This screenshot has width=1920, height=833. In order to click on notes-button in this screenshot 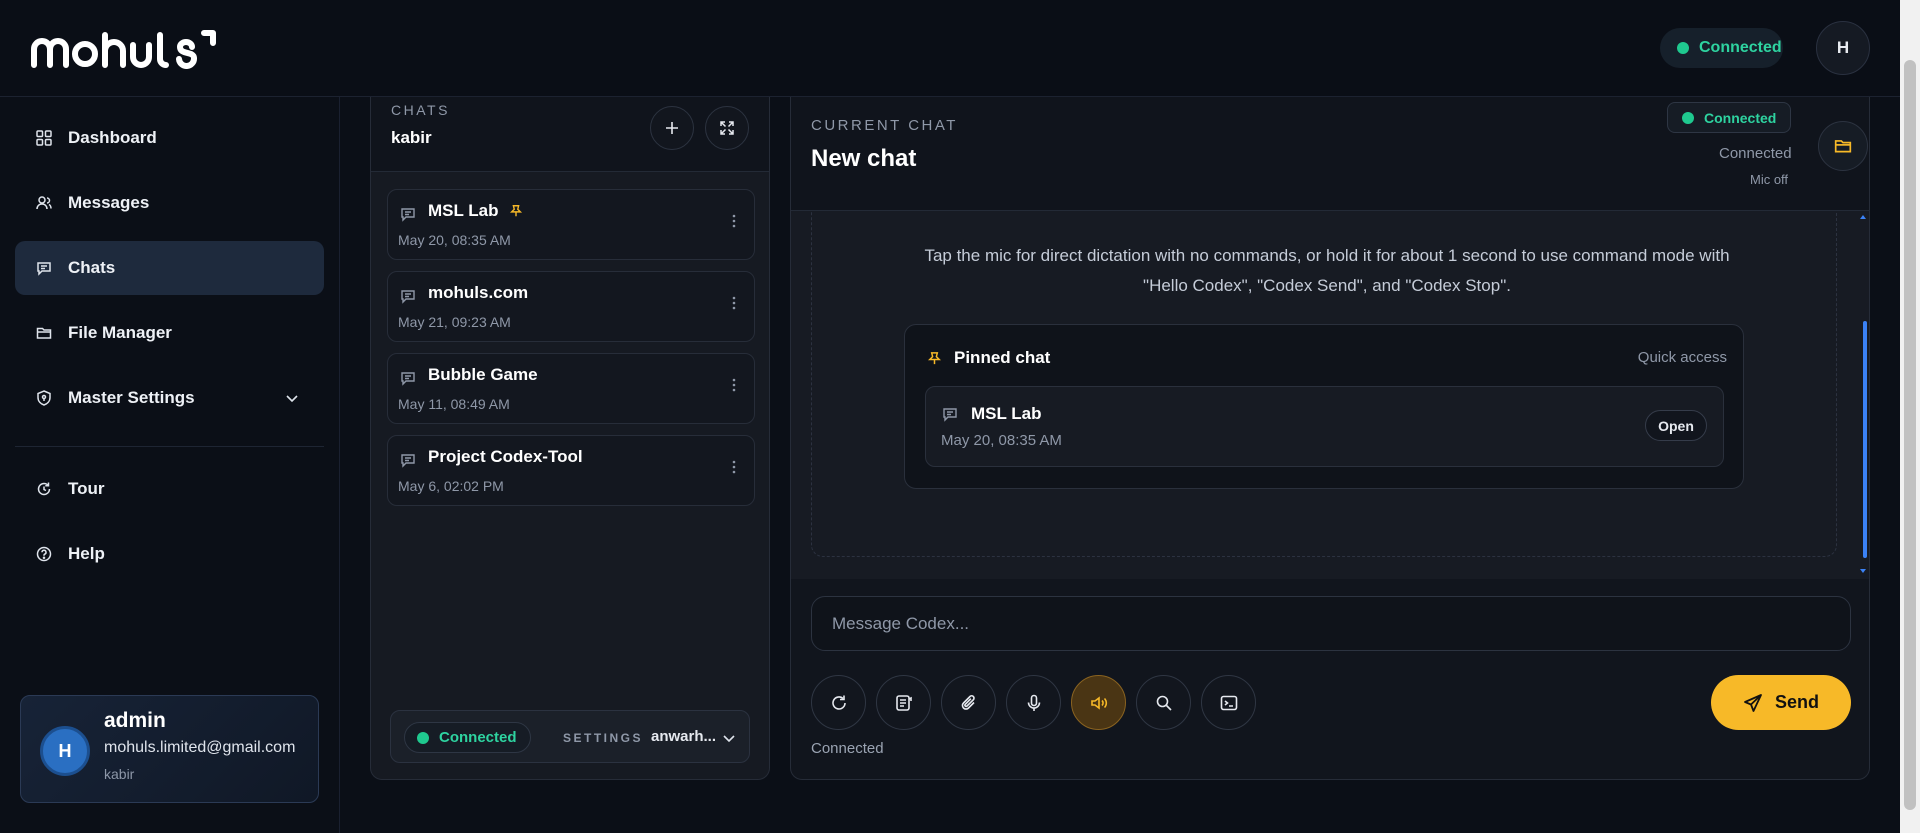, I will do `click(903, 702)`.